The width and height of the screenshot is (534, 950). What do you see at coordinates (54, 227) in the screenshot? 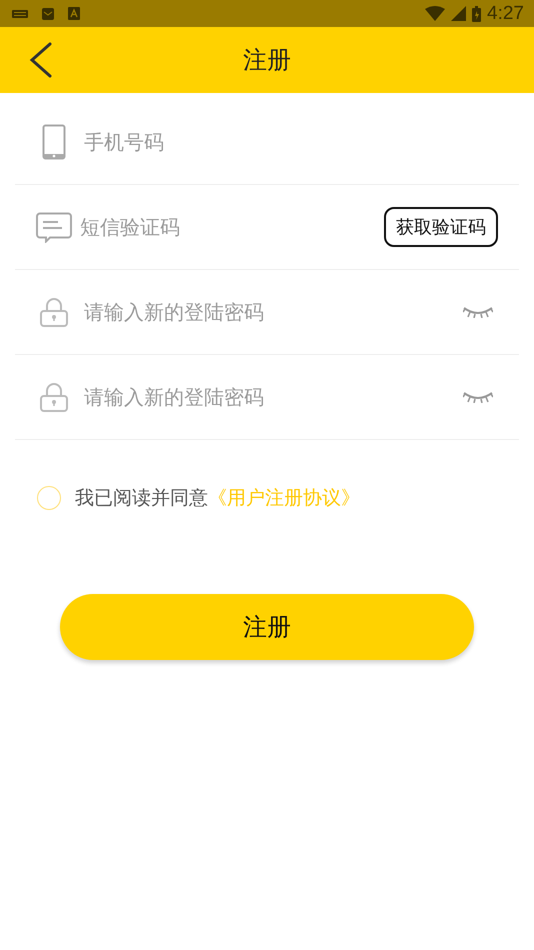
I see `message-icon` at bounding box center [54, 227].